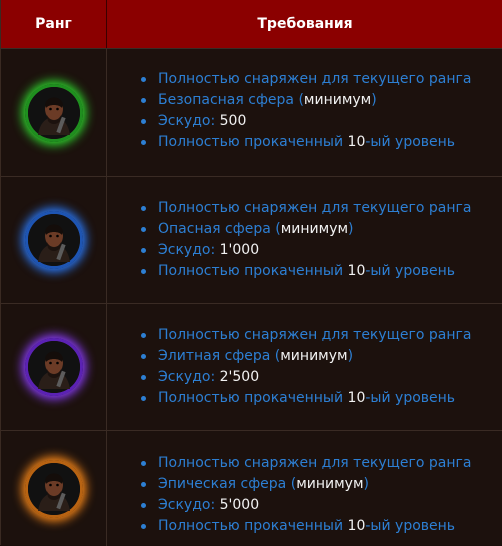 Image resolution: width=502 pixels, height=546 pixels. Describe the element at coordinates (306, 484) in the screenshot. I see `list-item: Эпическая сфера (минимум)` at that location.